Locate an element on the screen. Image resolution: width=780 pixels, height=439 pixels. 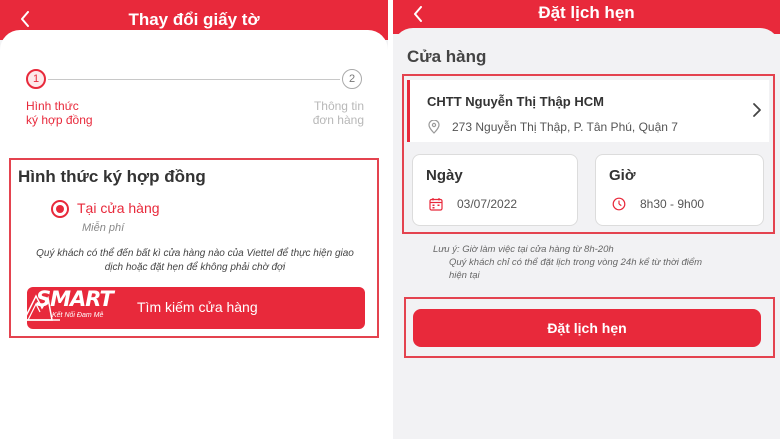
step-2-label-line1: Thông tin is located at coordinates (338, 106).